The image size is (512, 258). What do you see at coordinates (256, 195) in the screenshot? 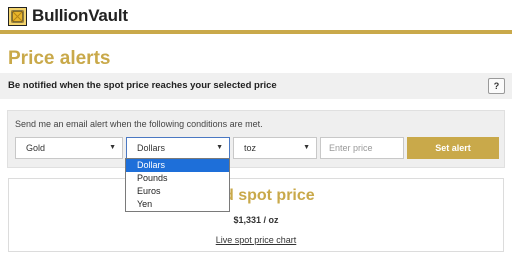
I see `spot-price-title: Gold spot price` at bounding box center [256, 195].